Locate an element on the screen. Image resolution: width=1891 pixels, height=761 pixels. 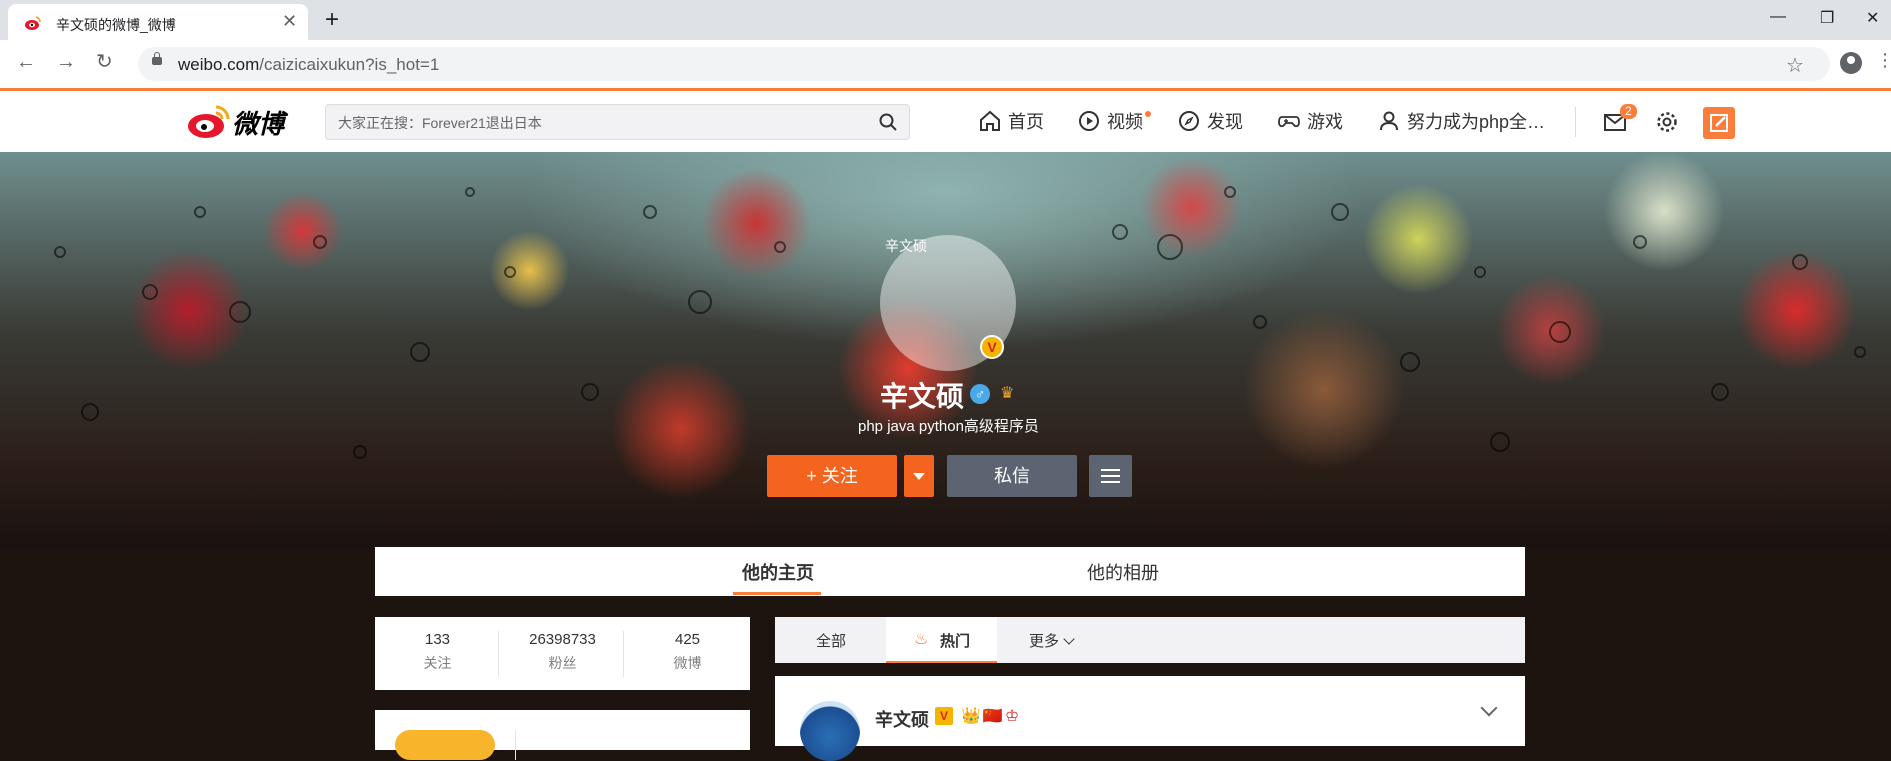
stat-value: 425 is located at coordinates (687, 639).